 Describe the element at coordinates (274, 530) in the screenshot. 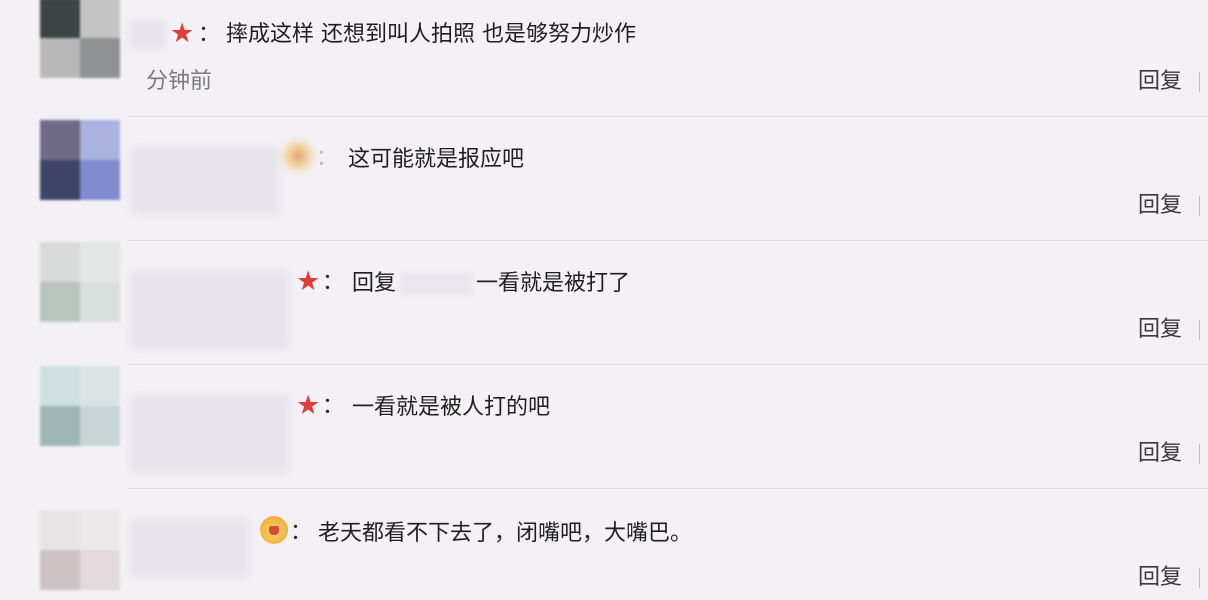

I see `crown-icon` at that location.